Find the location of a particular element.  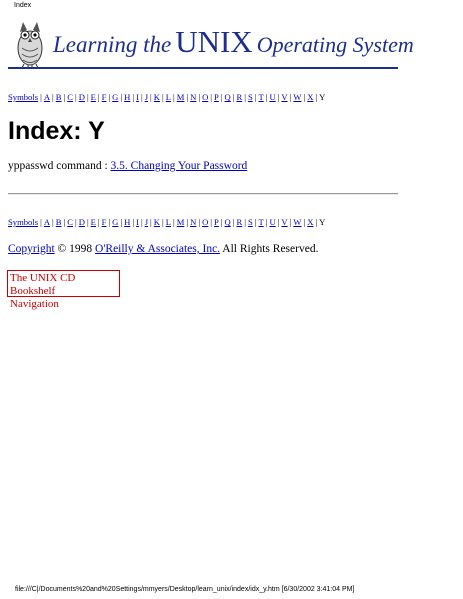

alpha-nav-bottom-link-d: D is located at coordinates (82, 222).